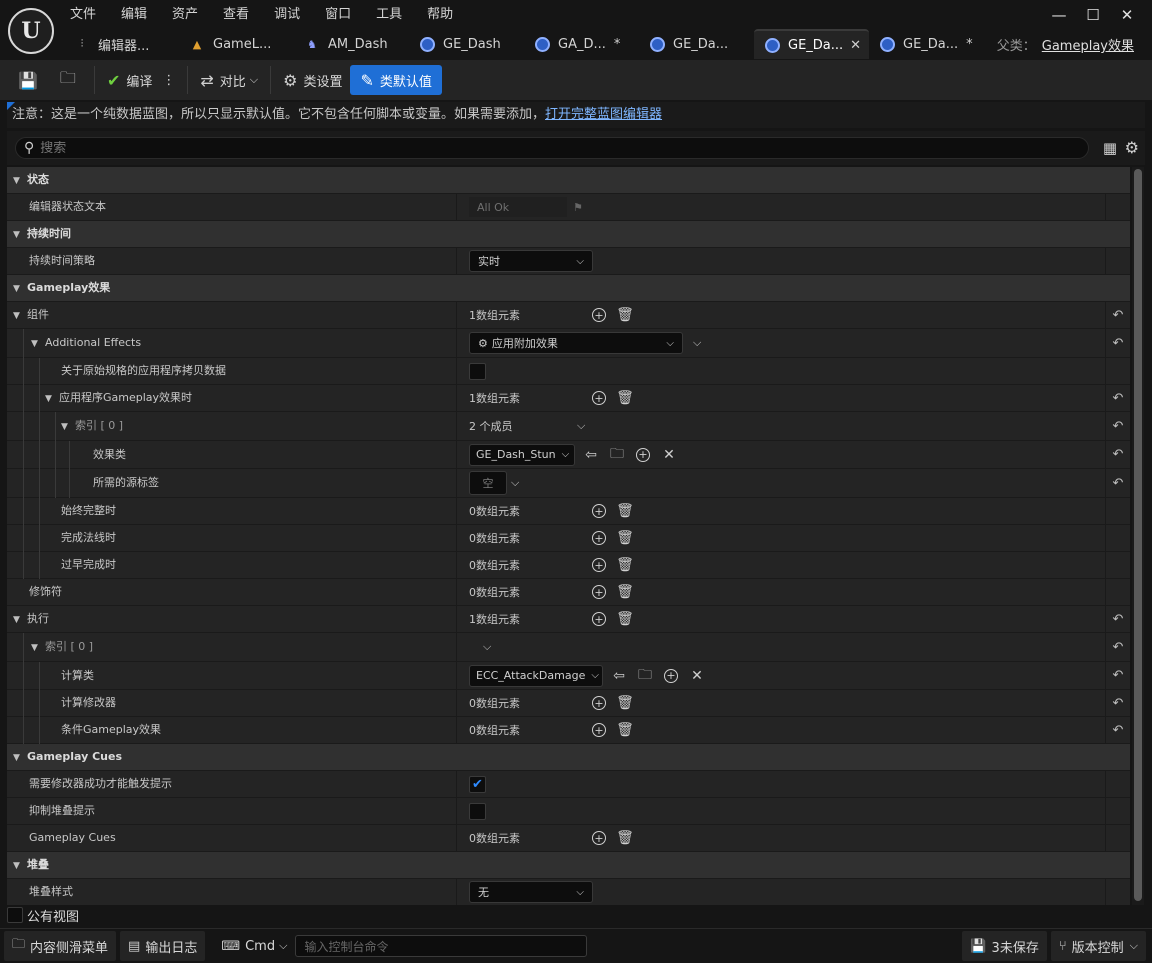  Describe the element at coordinates (1098, 946) in the screenshot. I see `source-control-button: ⑂ 版本控制 ⌵` at that location.